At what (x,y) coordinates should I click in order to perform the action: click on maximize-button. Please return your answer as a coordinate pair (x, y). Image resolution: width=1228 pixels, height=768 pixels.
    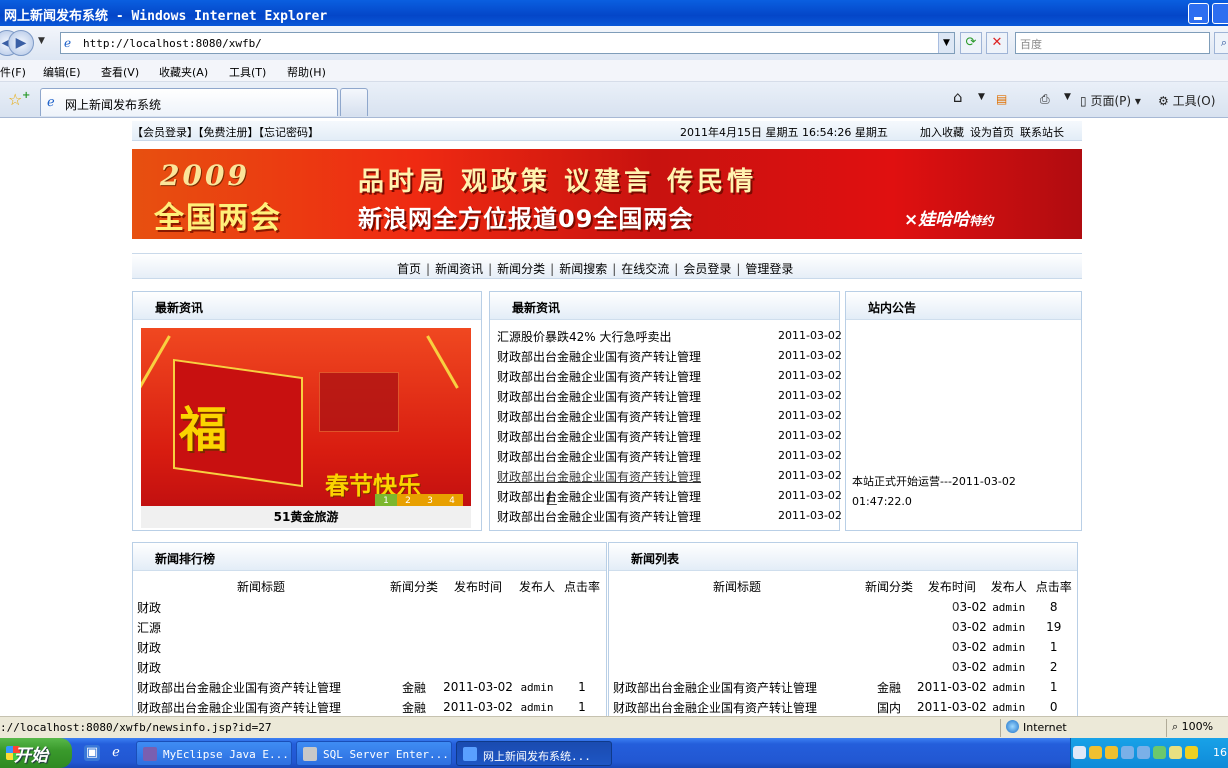
    Looking at the image, I should click on (1220, 13).